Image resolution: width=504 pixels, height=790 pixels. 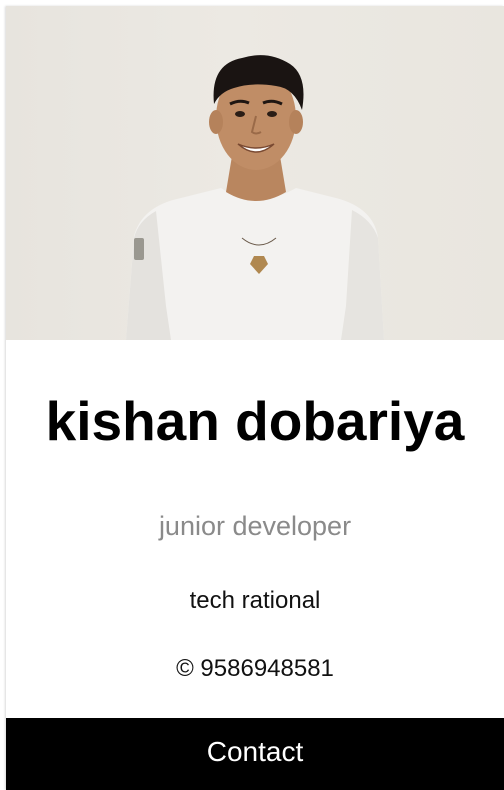 I want to click on profile-phone: © 9586948581, so click(x=255, y=668).